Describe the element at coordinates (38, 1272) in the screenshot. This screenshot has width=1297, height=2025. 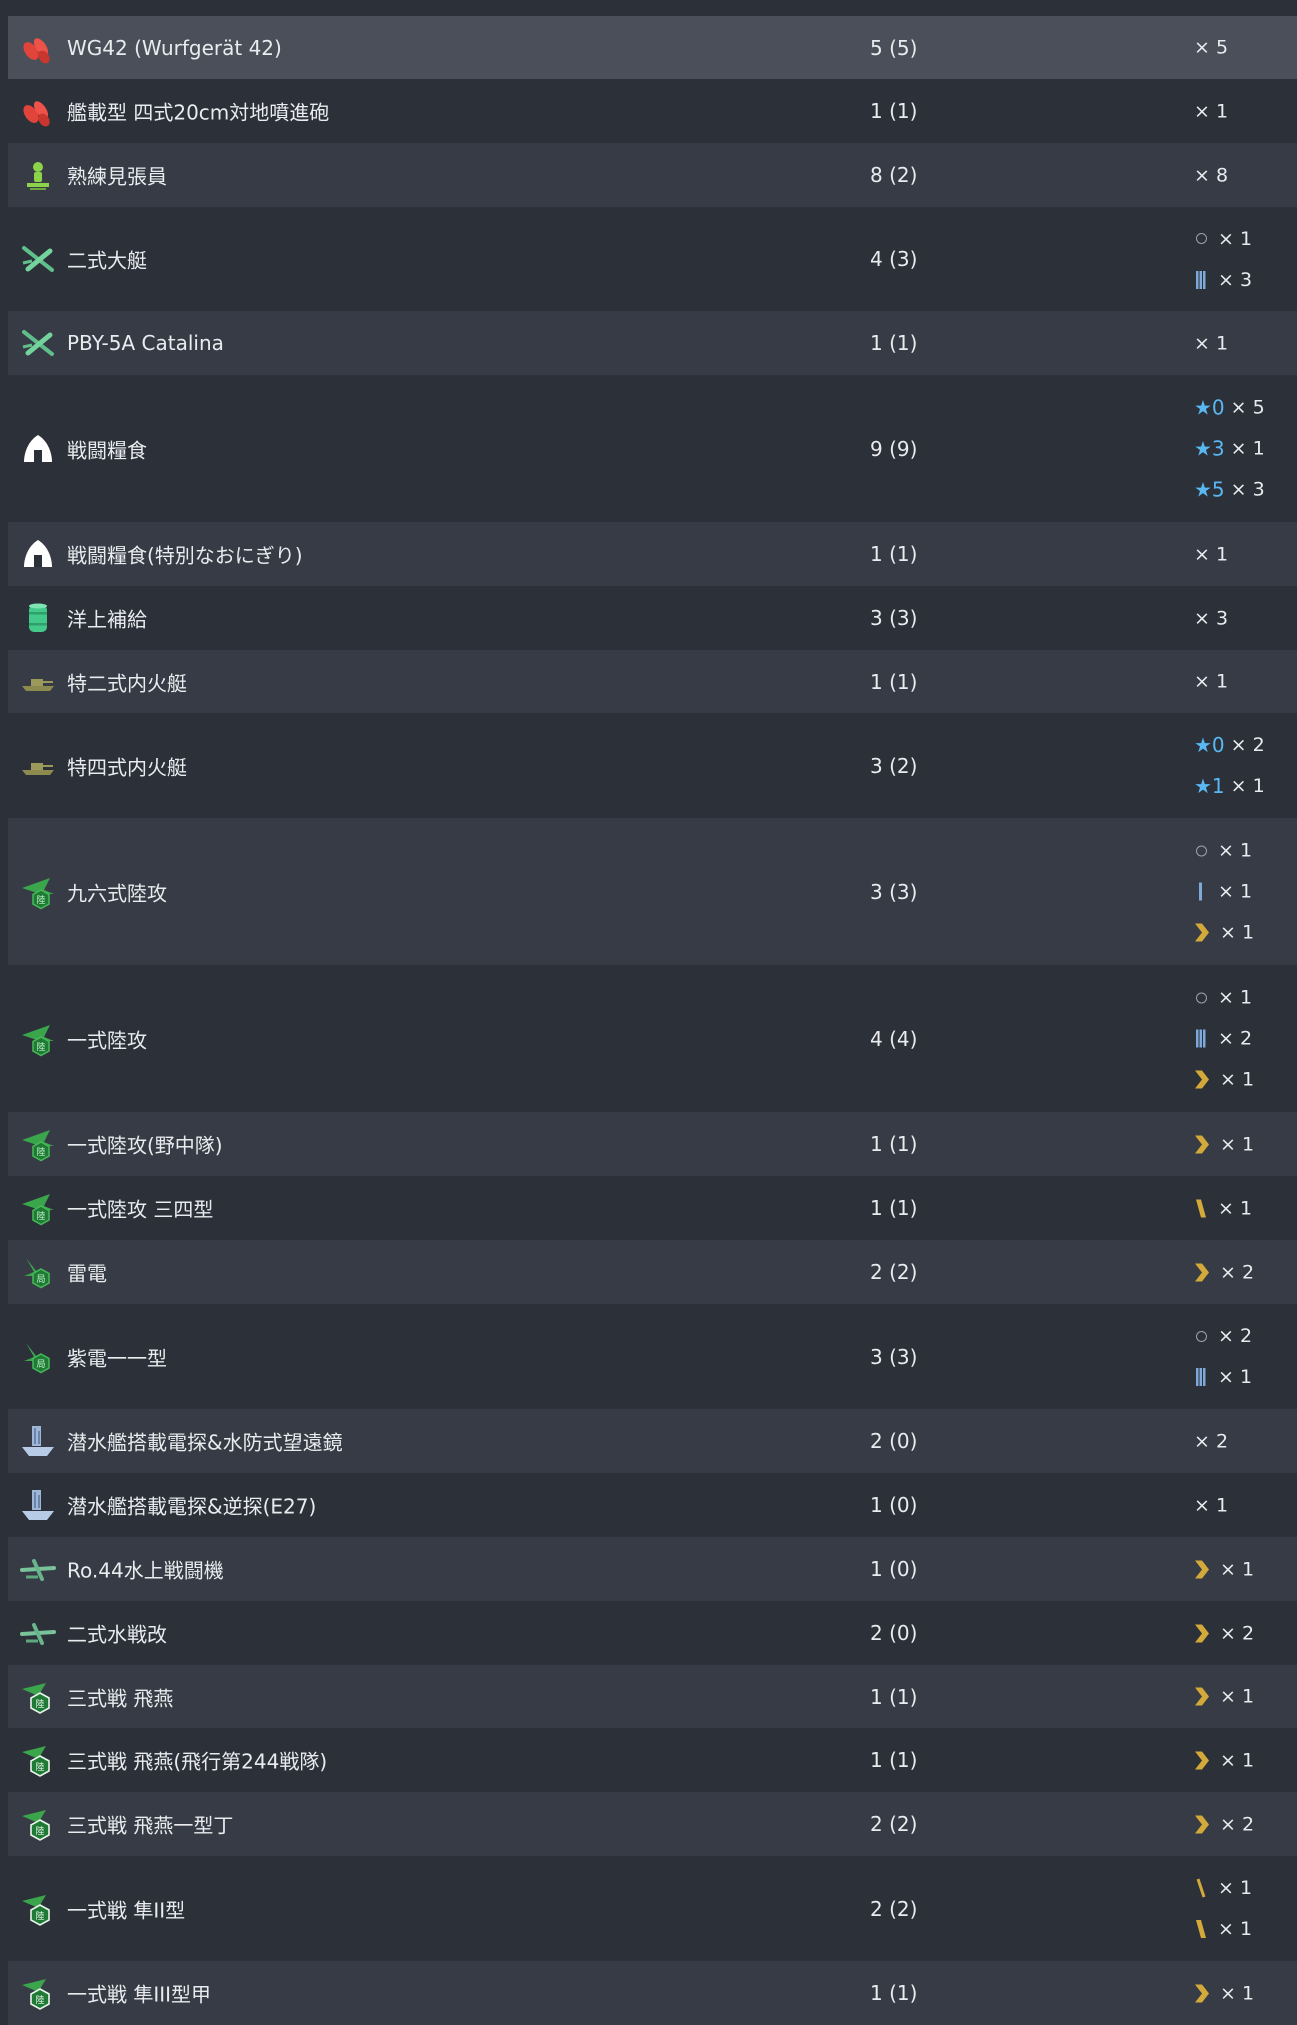
I see `interceptor-icon: 局` at that location.